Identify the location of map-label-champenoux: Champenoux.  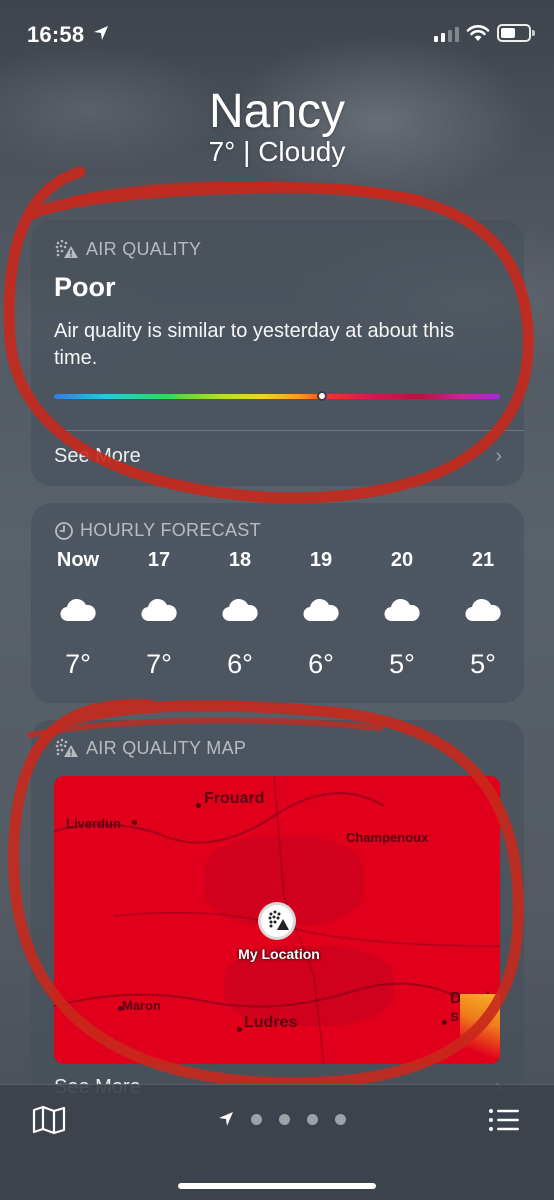
(387, 837).